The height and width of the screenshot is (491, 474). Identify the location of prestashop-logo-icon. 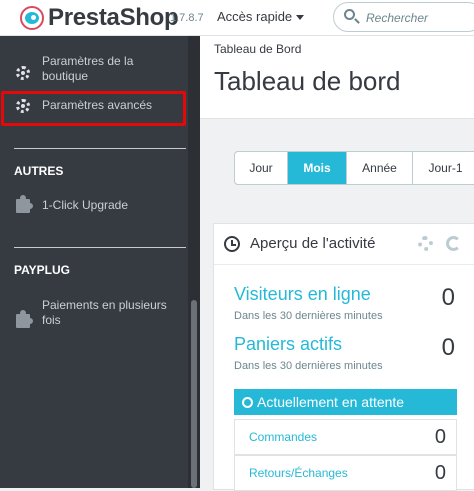
(32, 18).